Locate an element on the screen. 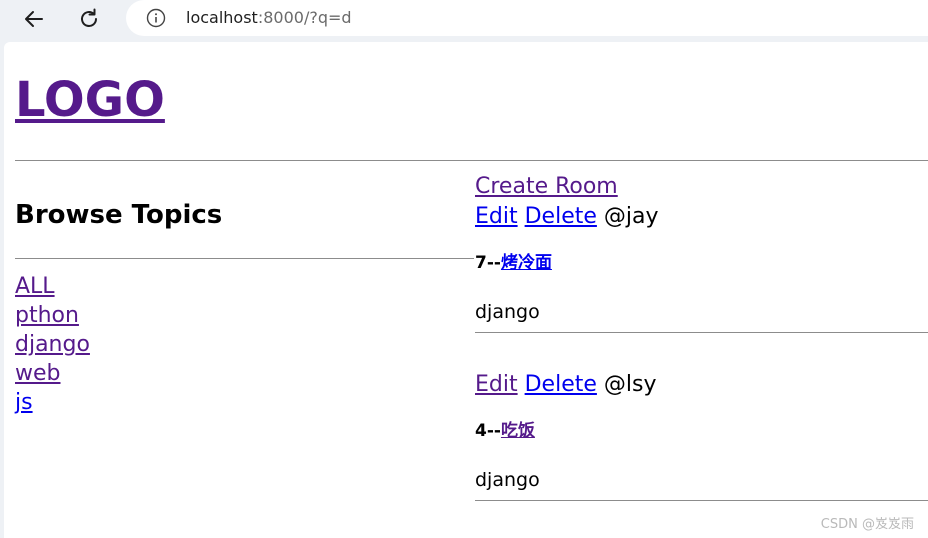 The width and height of the screenshot is (928, 538). back-arrow-icon is located at coordinates (34, 19).